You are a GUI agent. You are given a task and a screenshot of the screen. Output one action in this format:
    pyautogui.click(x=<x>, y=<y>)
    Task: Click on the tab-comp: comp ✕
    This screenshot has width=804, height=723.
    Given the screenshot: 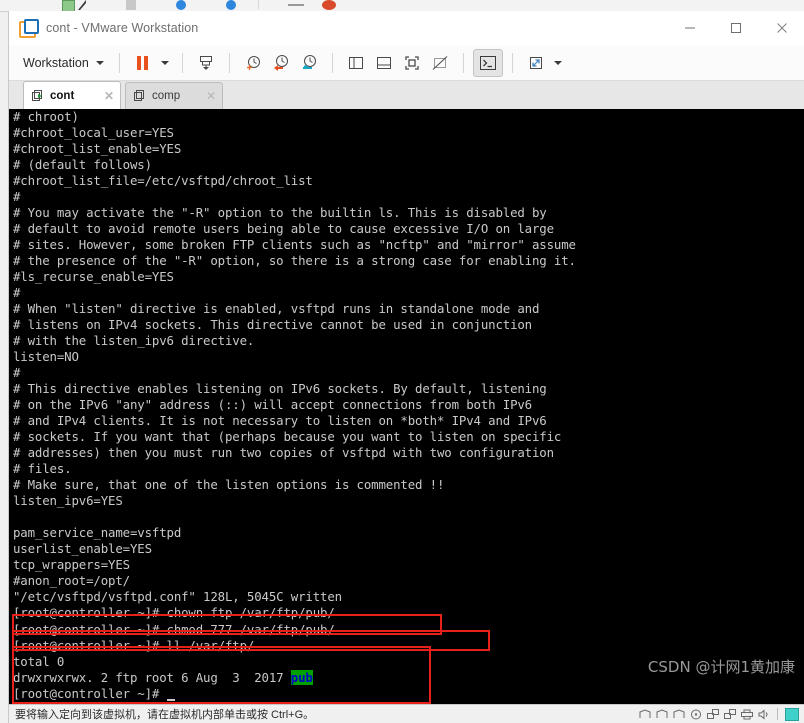 What is the action you would take?
    pyautogui.click(x=174, y=95)
    